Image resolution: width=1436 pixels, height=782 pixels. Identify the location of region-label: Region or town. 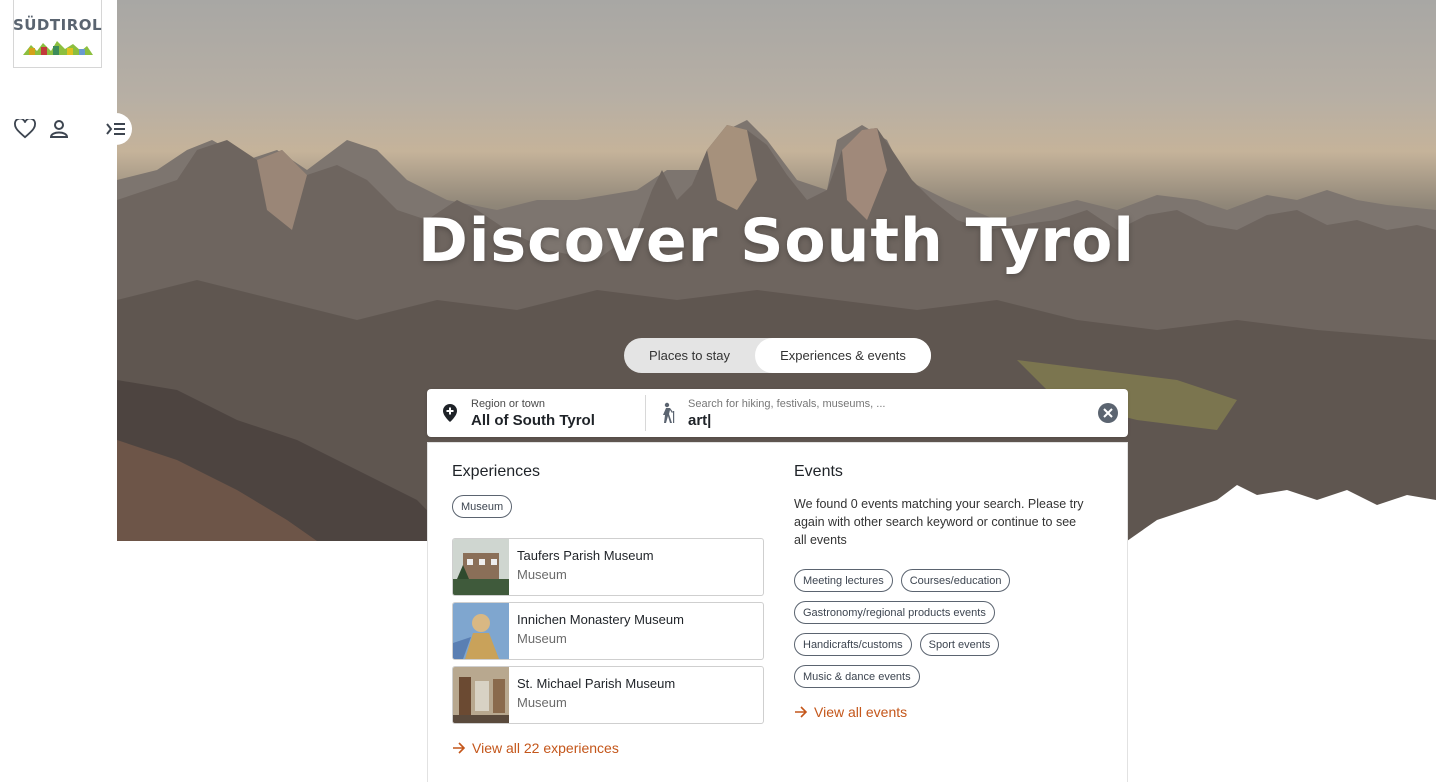
(508, 403).